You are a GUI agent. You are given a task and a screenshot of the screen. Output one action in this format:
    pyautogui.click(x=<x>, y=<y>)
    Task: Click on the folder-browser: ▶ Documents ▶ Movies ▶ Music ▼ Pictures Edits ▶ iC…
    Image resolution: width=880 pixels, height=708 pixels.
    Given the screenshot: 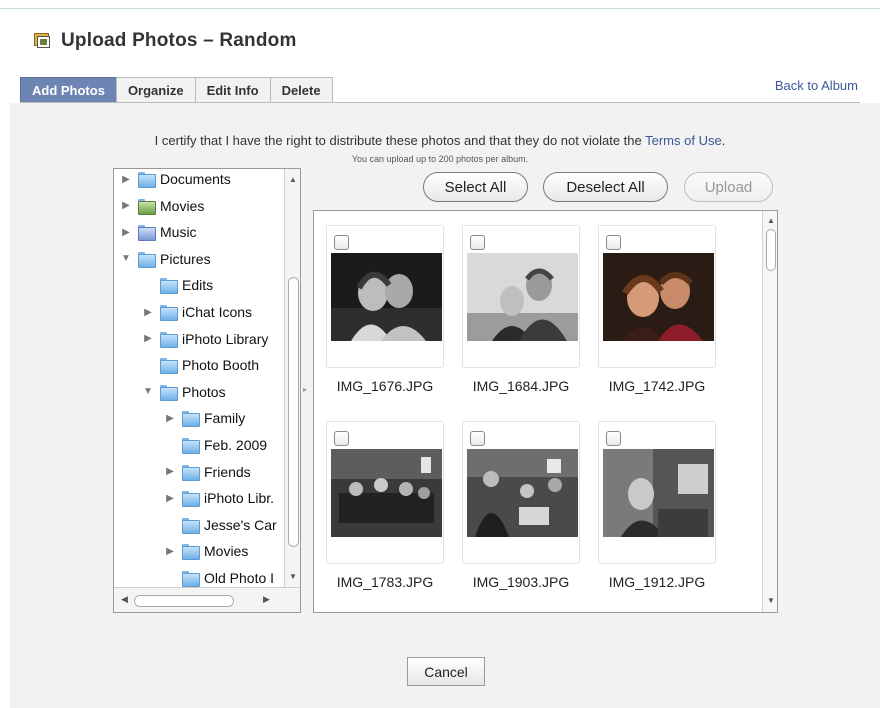 What is the action you would take?
    pyautogui.click(x=207, y=390)
    